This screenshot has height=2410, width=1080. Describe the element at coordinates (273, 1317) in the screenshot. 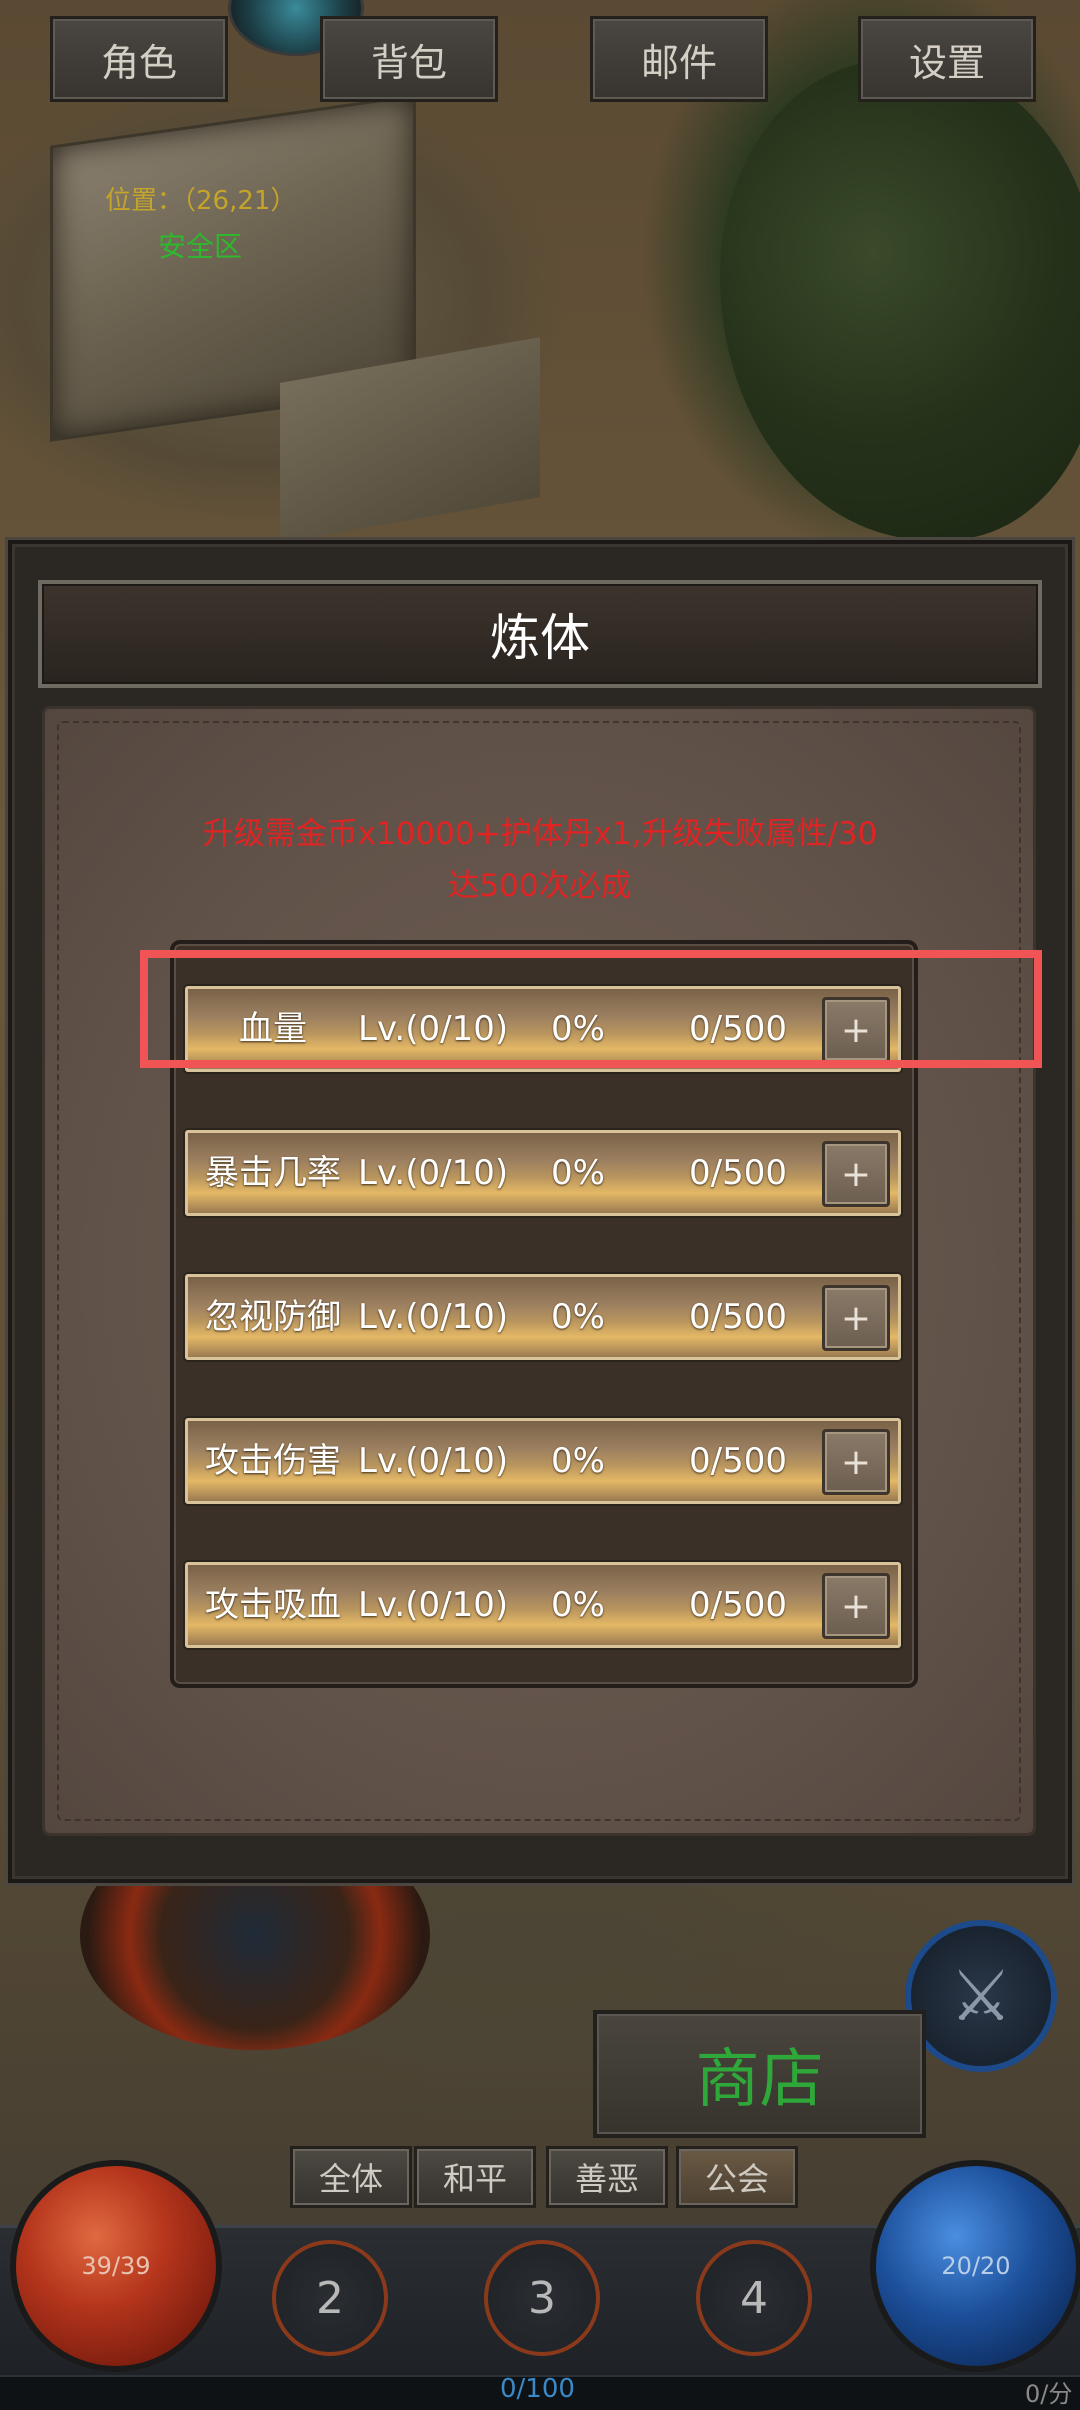

I see `attribute-name: 忽视防御` at that location.